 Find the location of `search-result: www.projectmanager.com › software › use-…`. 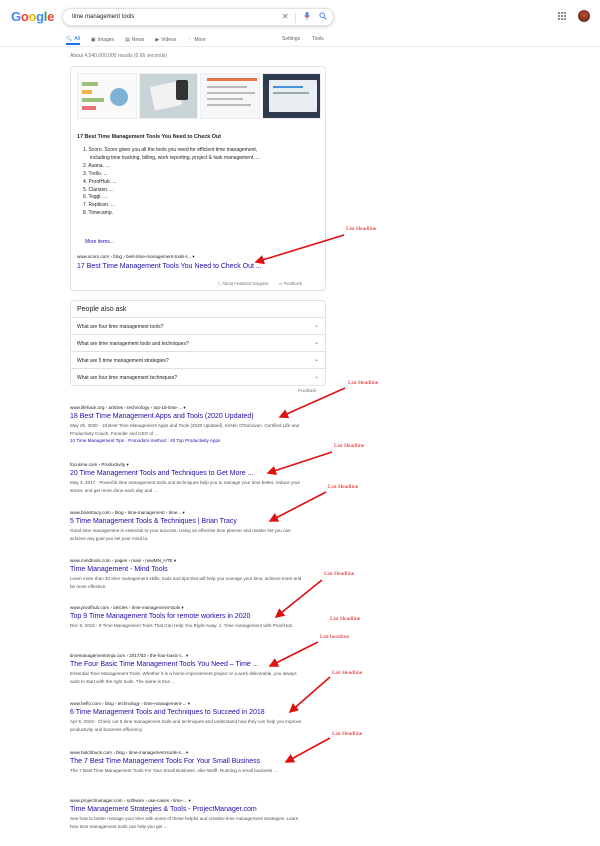

search-result: www.projectmanager.com › software › use-… is located at coordinates (190, 814).